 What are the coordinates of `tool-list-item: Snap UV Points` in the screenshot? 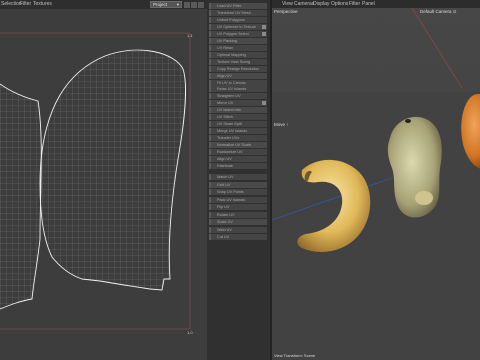 It's located at (238, 192).